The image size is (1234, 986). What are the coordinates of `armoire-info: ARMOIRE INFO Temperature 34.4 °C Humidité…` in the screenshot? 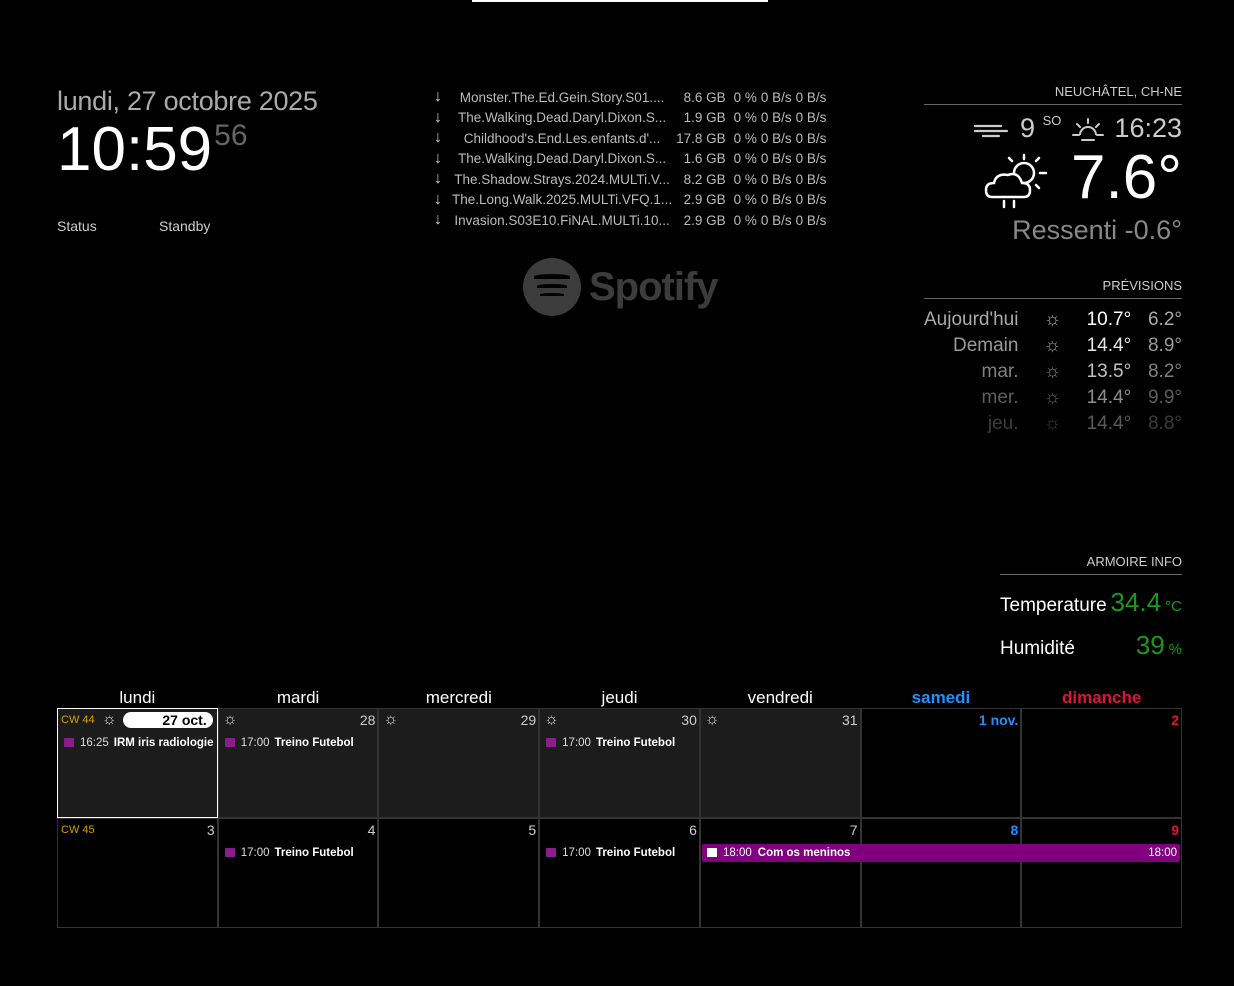 It's located at (1091, 607).